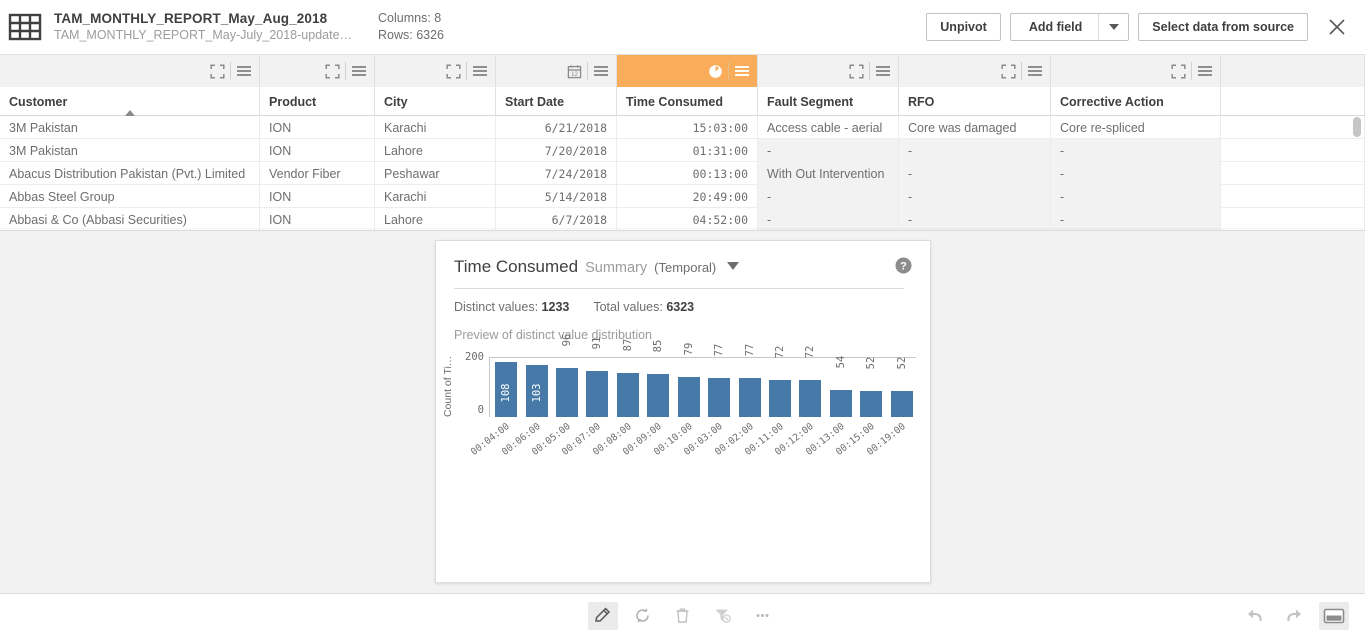 The width and height of the screenshot is (1365, 637). Describe the element at coordinates (1337, 27) in the screenshot. I see `close-icon` at that location.